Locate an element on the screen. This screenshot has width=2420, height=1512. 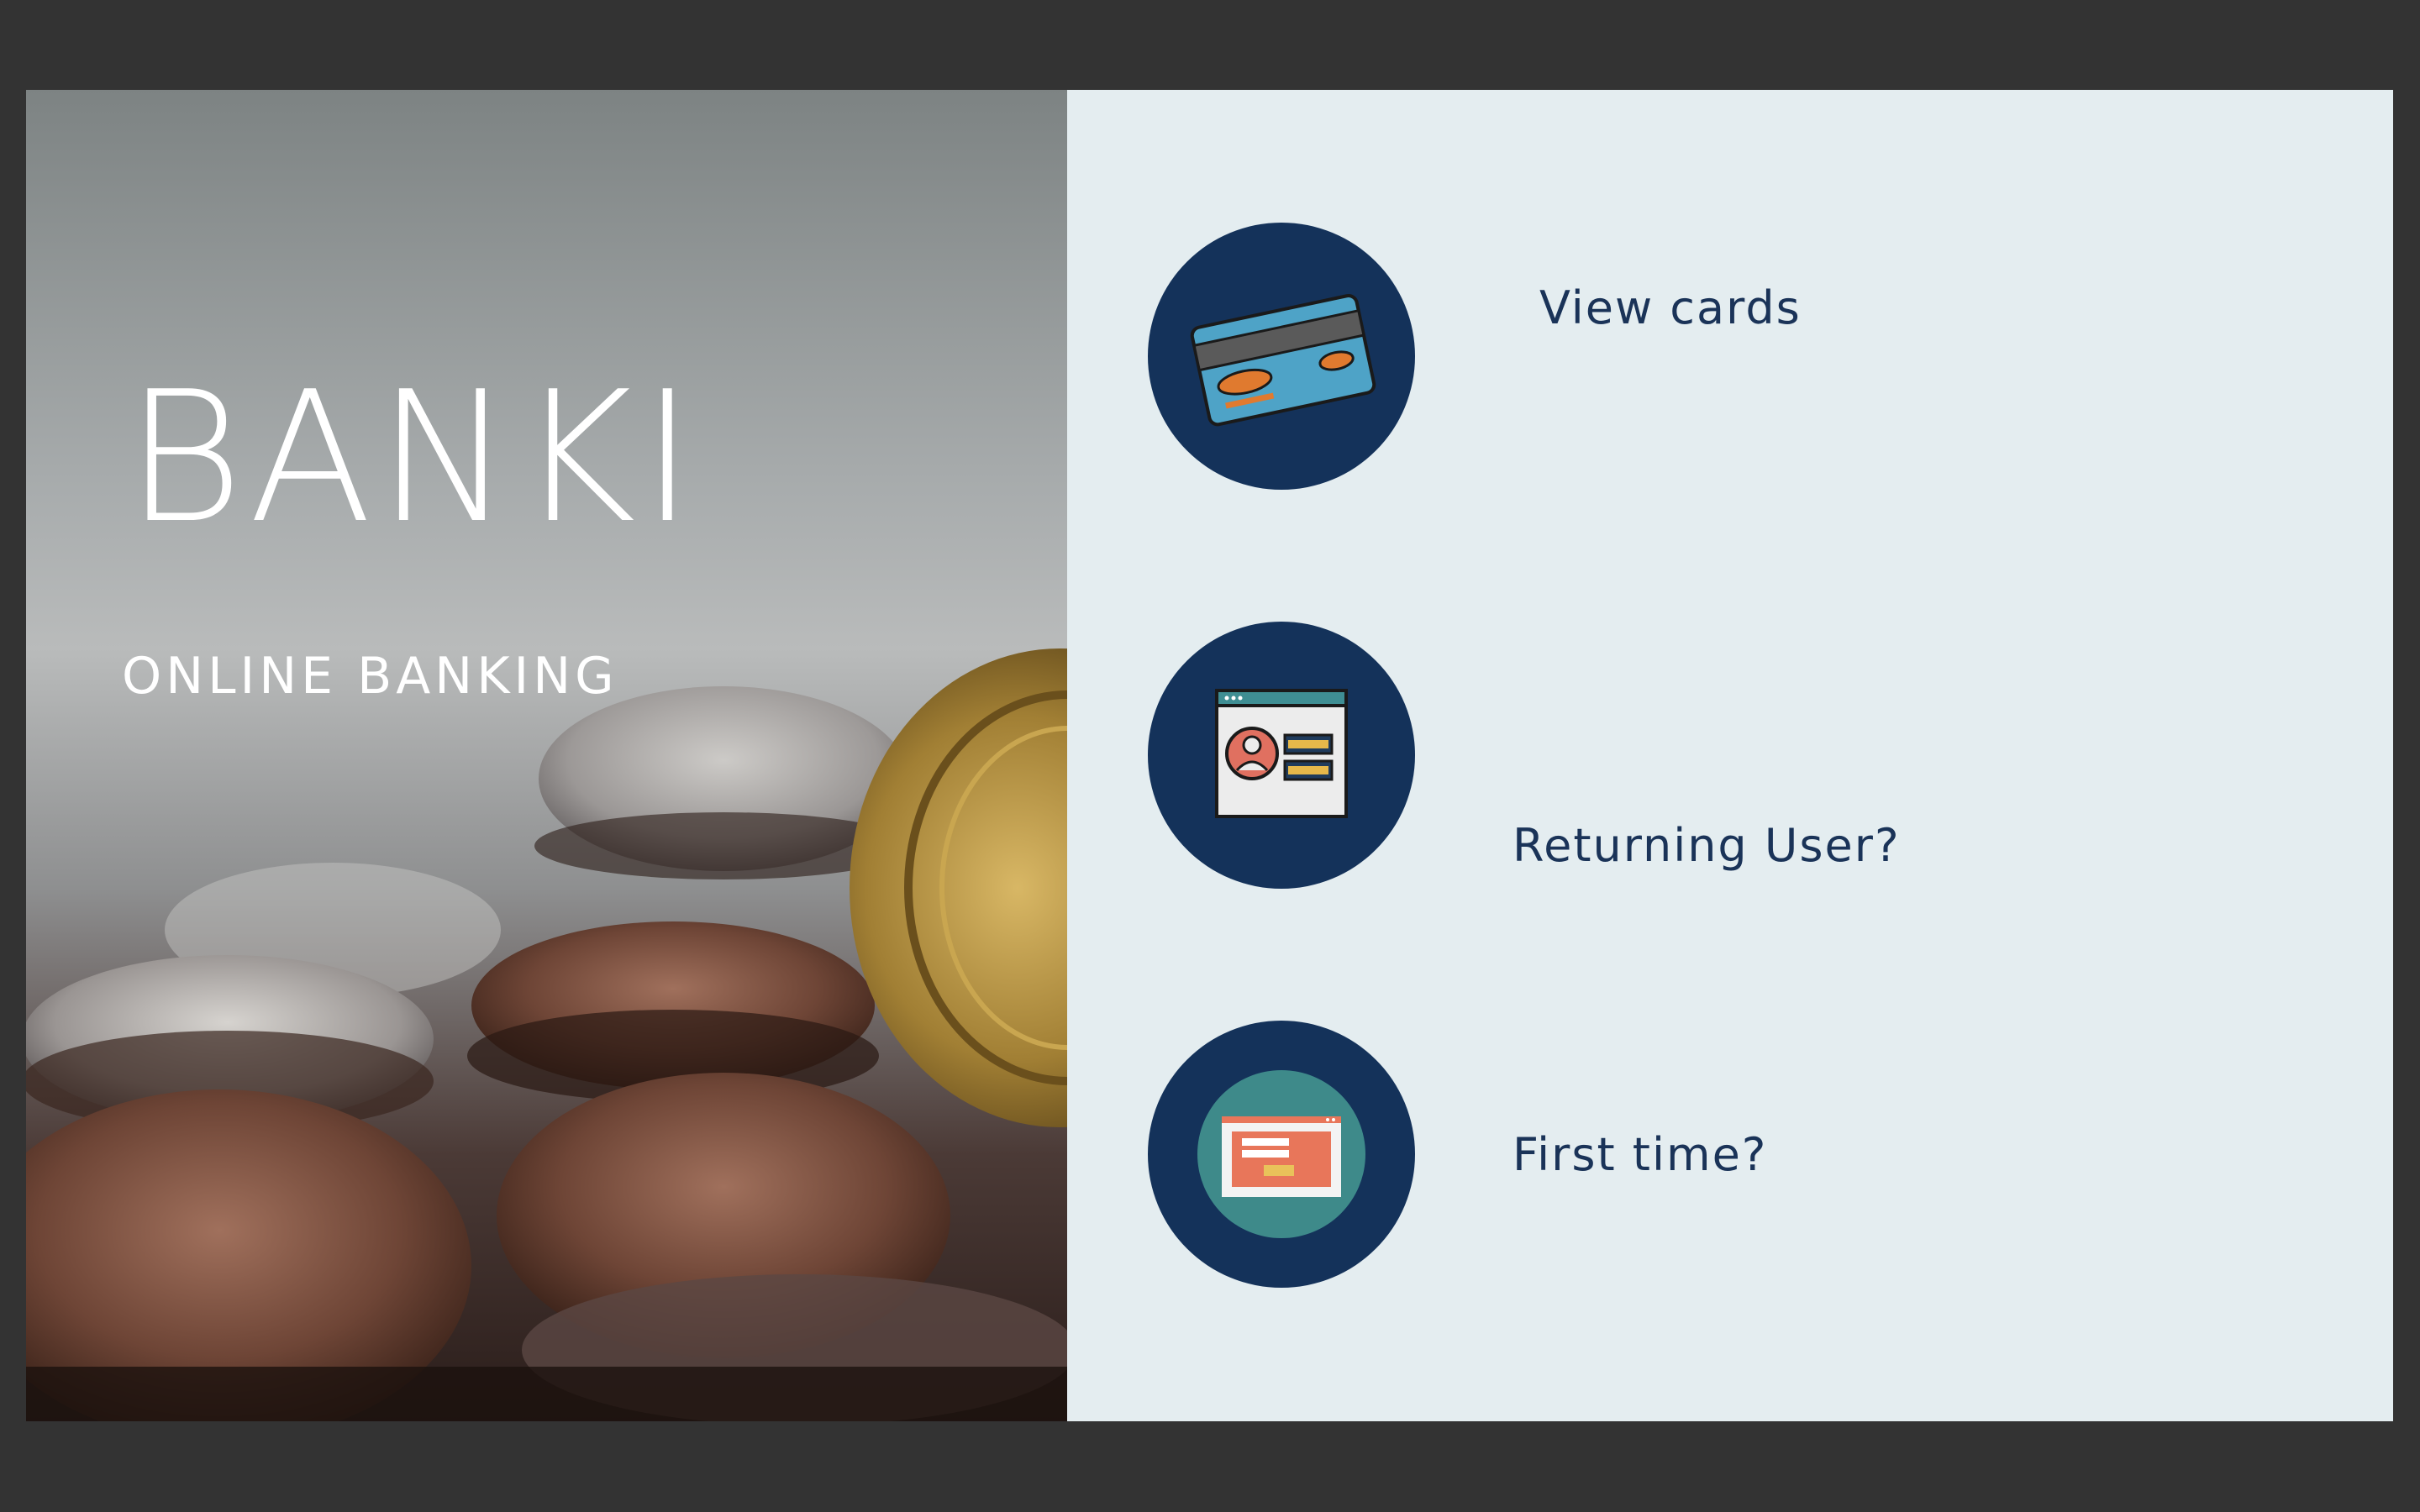
login-form-window-icon is located at coordinates (1281, 1154).